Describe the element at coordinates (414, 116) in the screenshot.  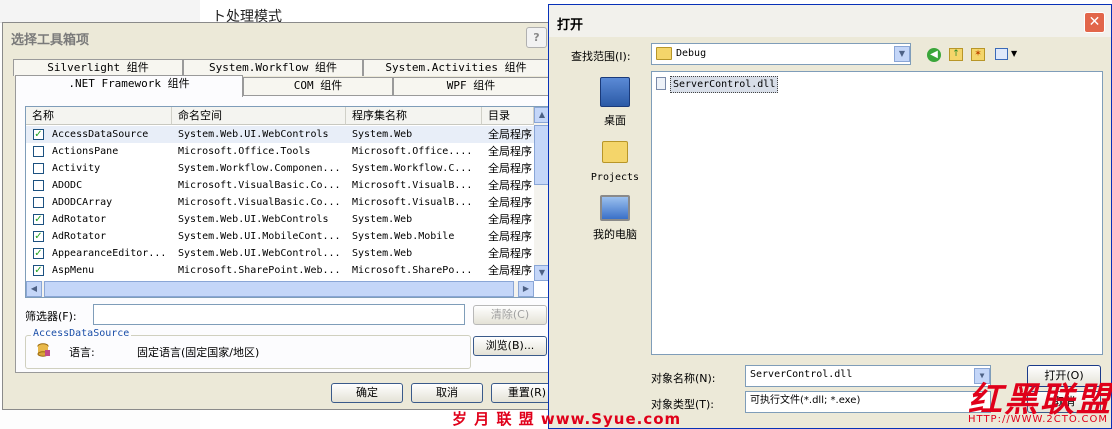
I see `column-header-assembly: 程序集名称` at that location.